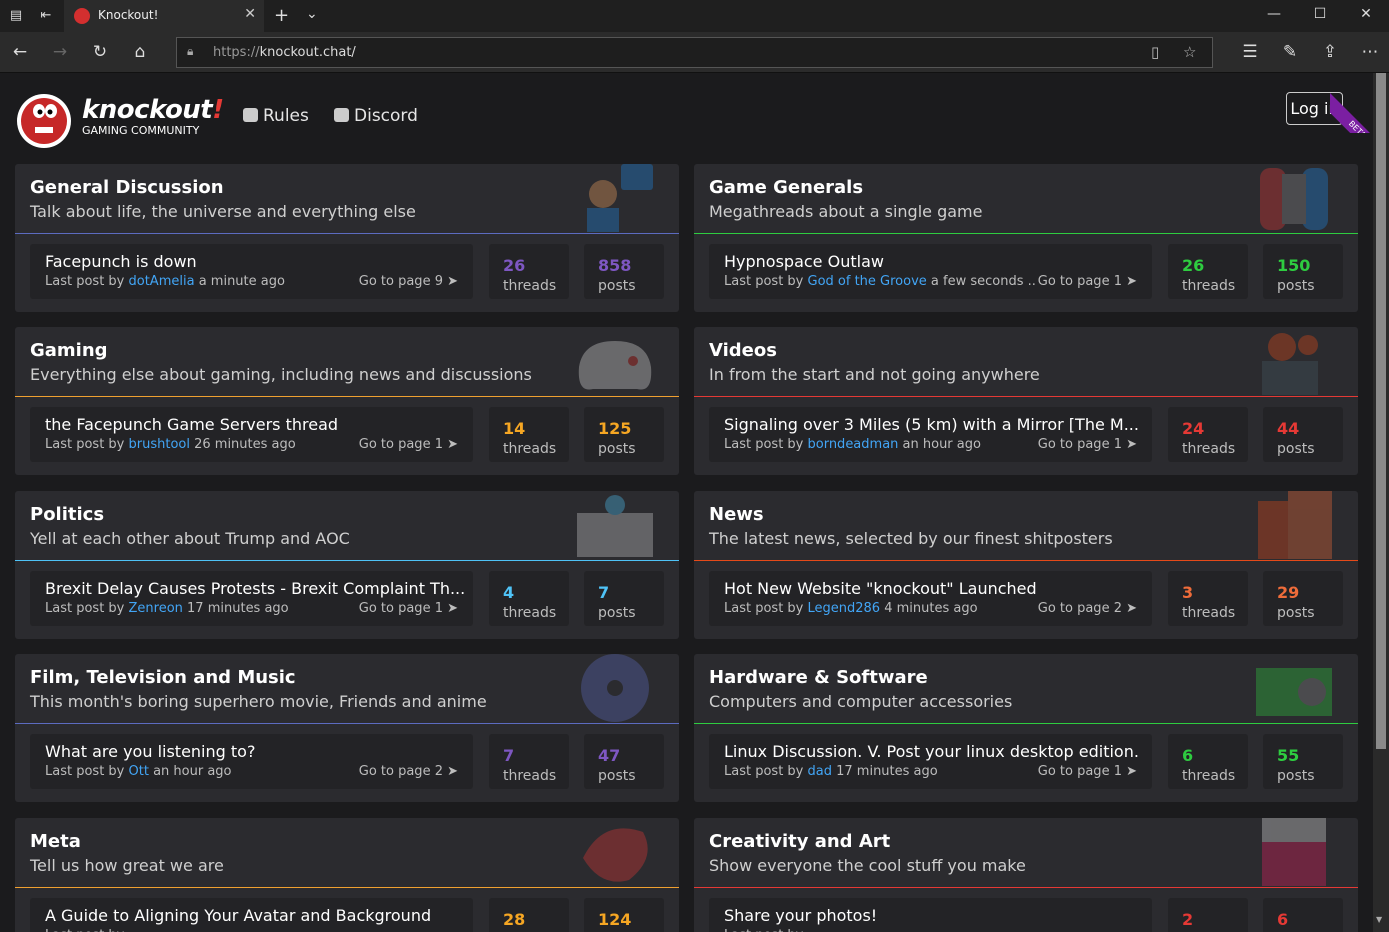 The width and height of the screenshot is (1389, 932). I want to click on pen-icon: ✎, so click(1290, 52).